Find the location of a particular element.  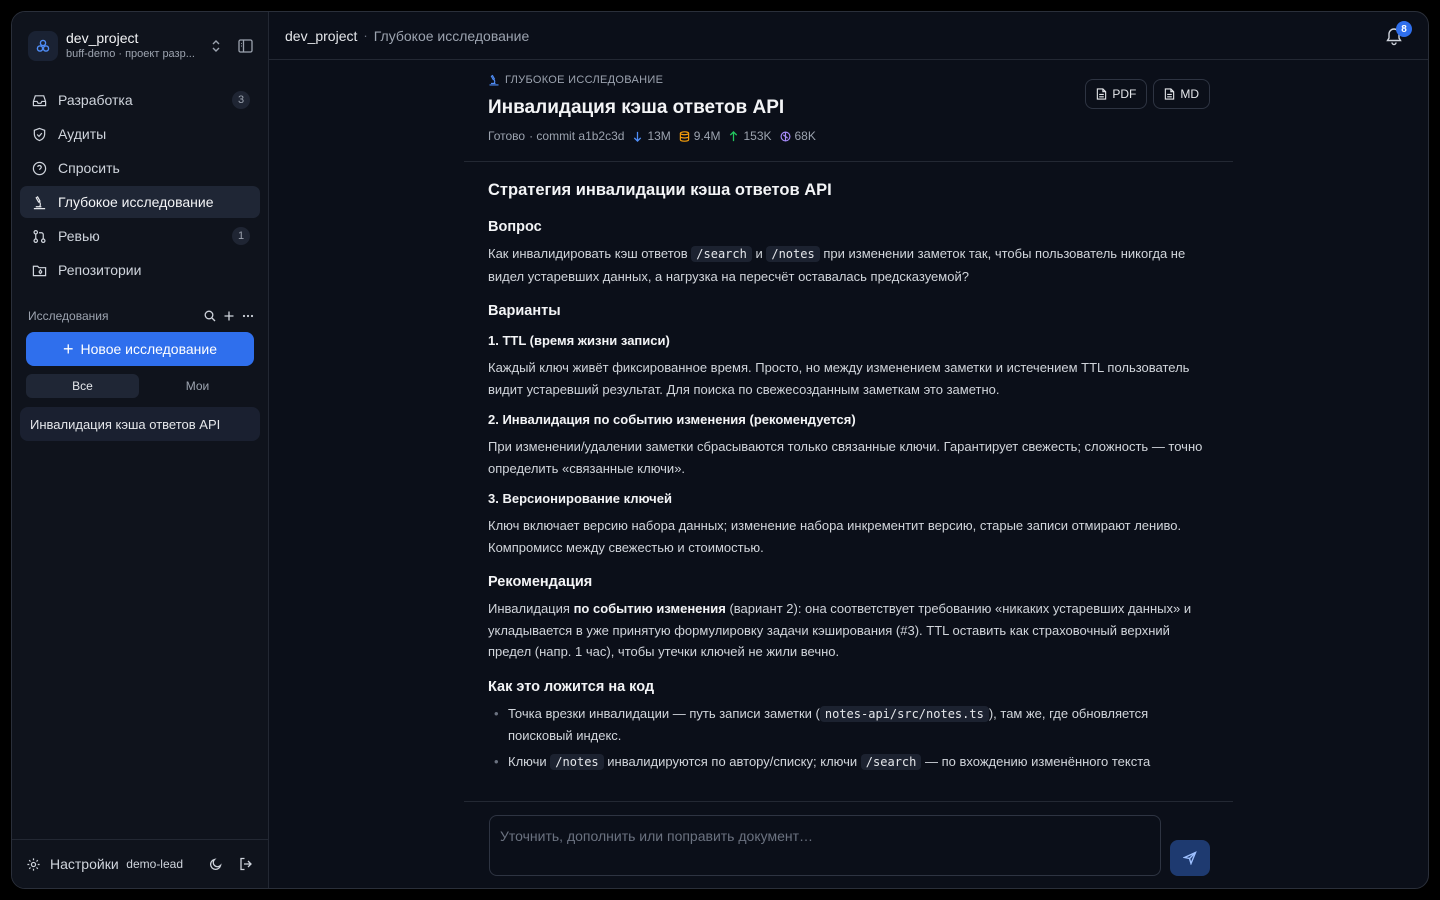

composer-divider is located at coordinates (848, 801).